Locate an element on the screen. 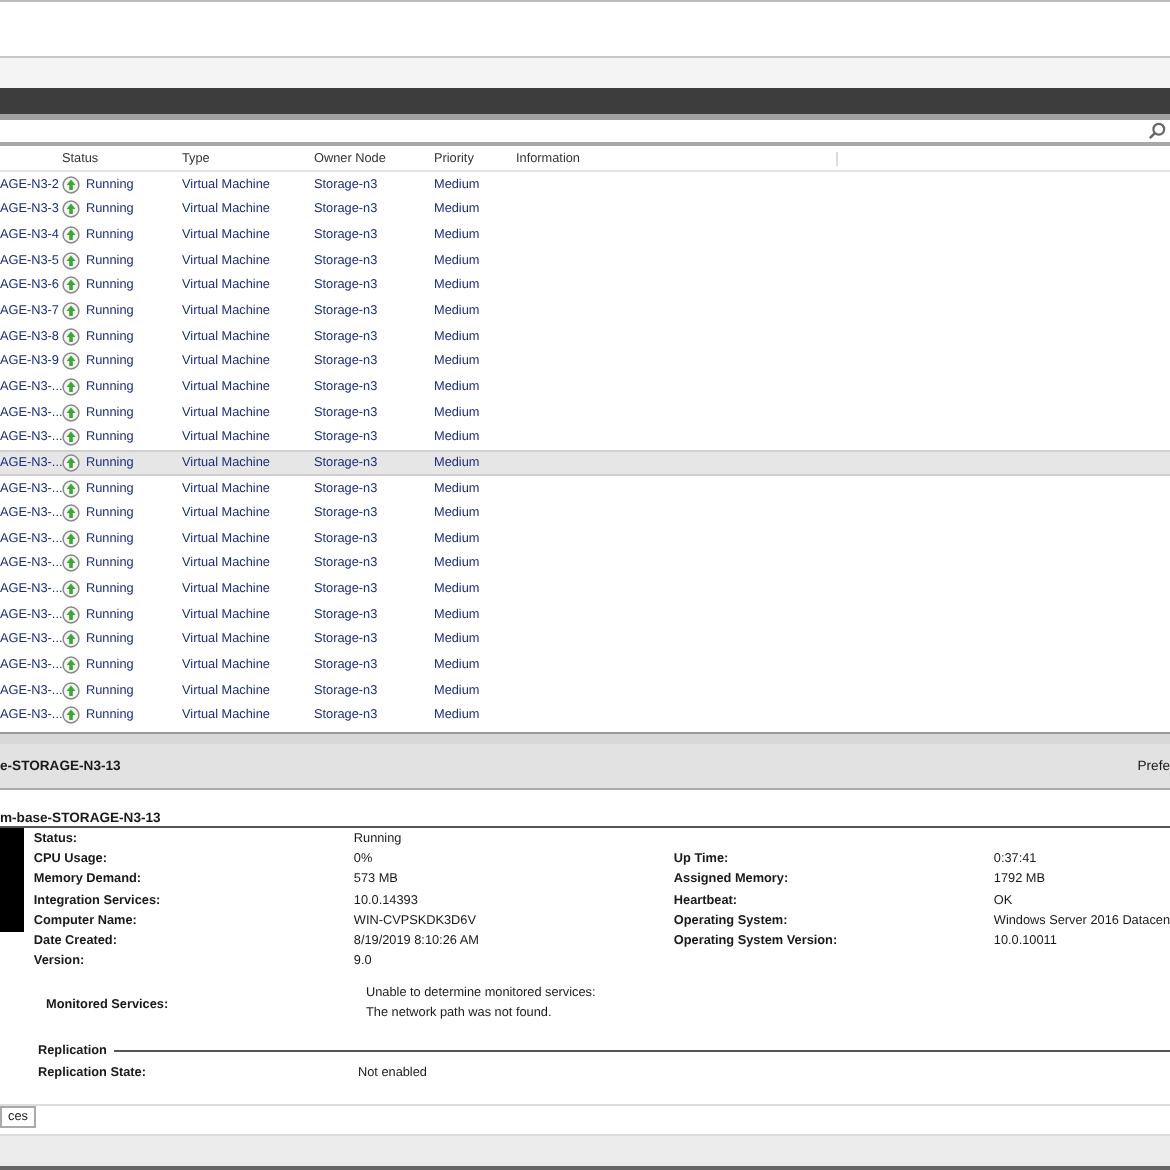  search-field is located at coordinates (585, 133).